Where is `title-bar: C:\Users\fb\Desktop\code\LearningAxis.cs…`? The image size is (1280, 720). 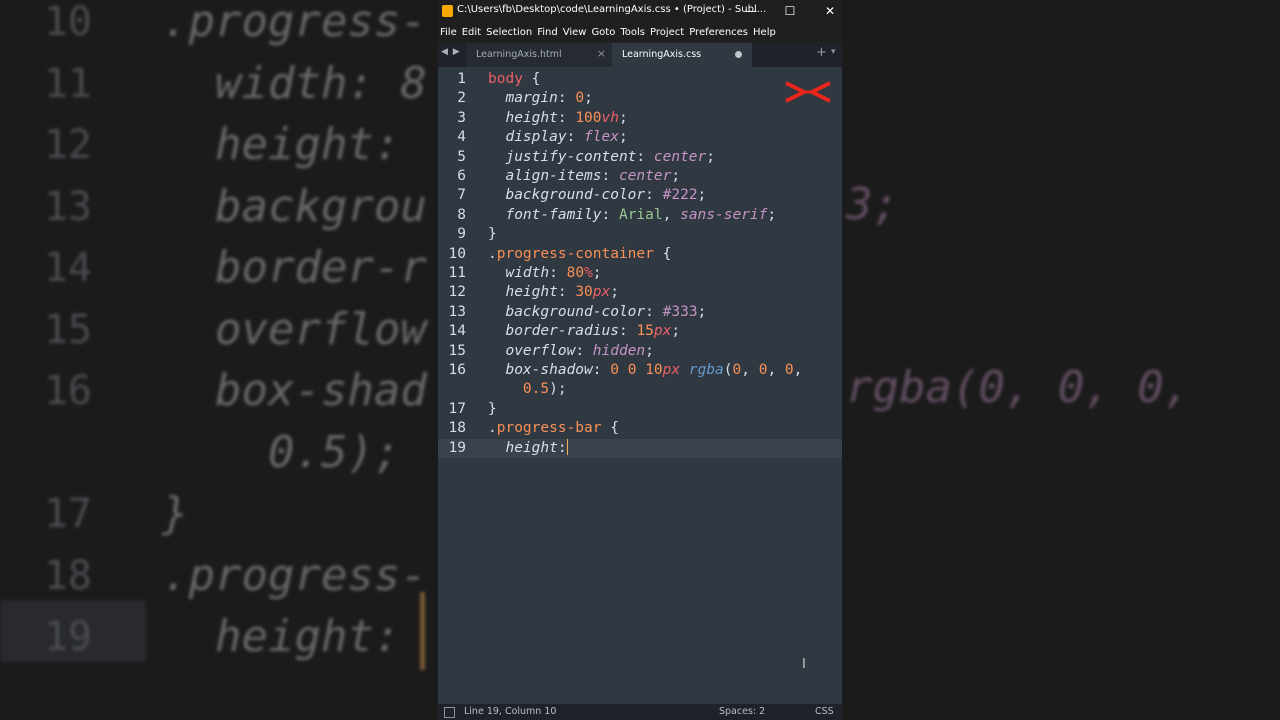 title-bar: C:\Users\fb\Desktop\code\LearningAxis.cs… is located at coordinates (640, 11).